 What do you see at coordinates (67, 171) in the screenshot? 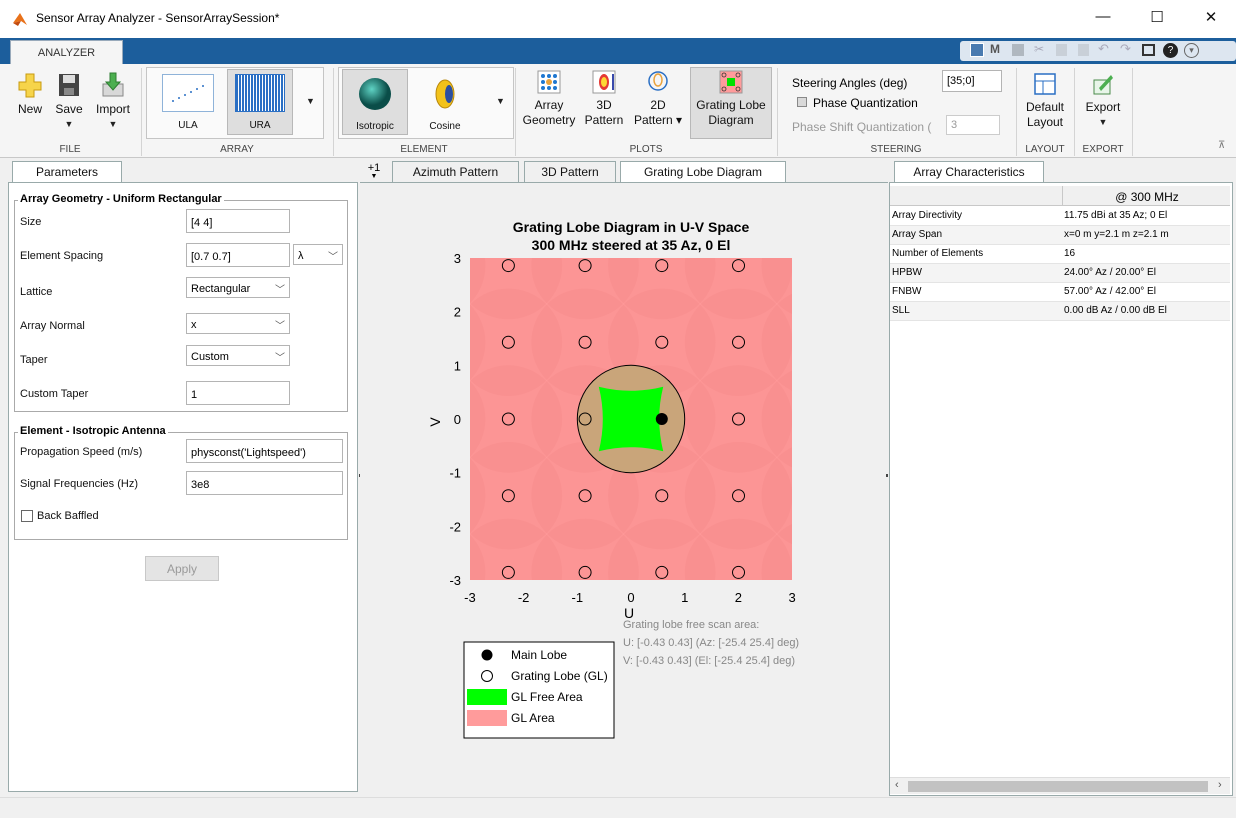
I see `parameters-tab: Parameters` at bounding box center [67, 171].